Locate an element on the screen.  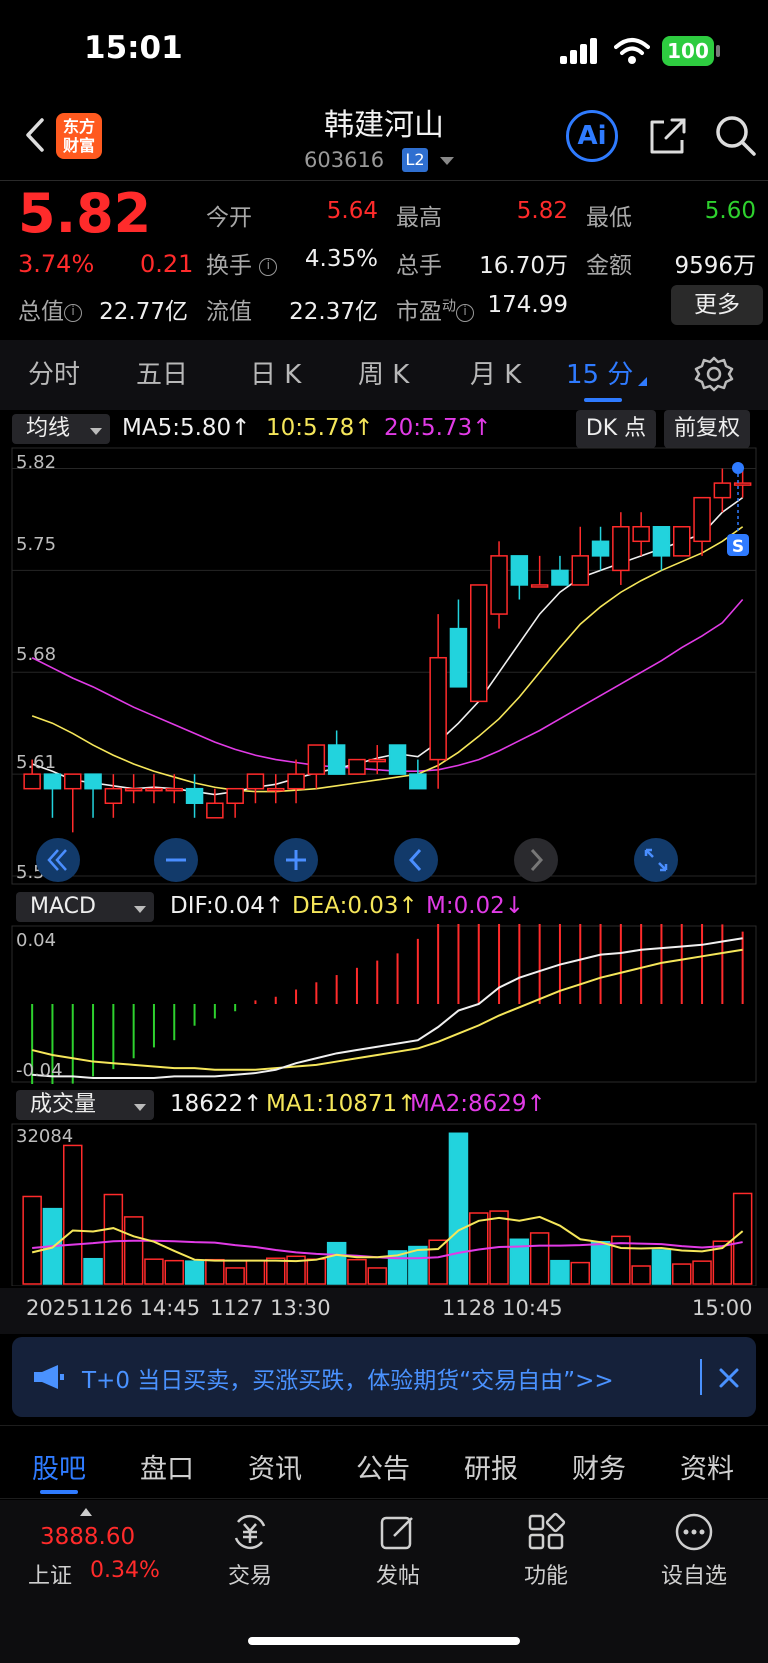
nav-post: 发帖 is located at coordinates (398, 1574).